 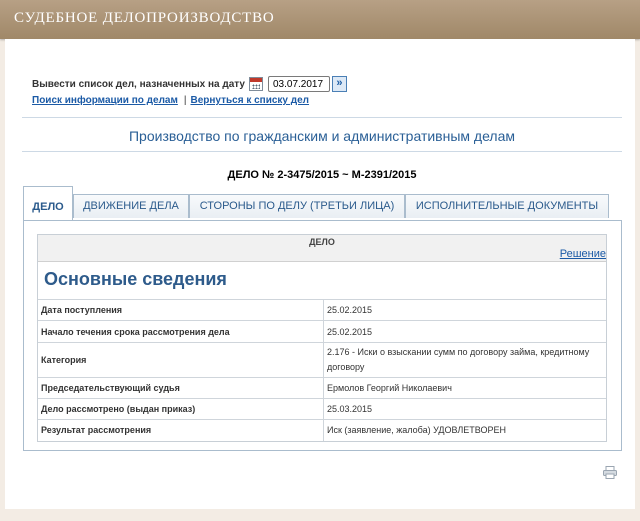 I want to click on calendar-icon, so click(x=255, y=84).